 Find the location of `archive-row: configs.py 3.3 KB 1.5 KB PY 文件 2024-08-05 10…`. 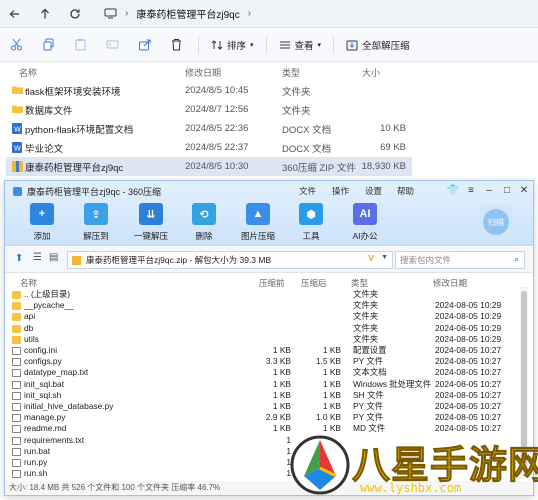

archive-row: configs.py 3.3 KB 1.5 KB PY 文件 2024-08-05 10… is located at coordinates (264, 361).